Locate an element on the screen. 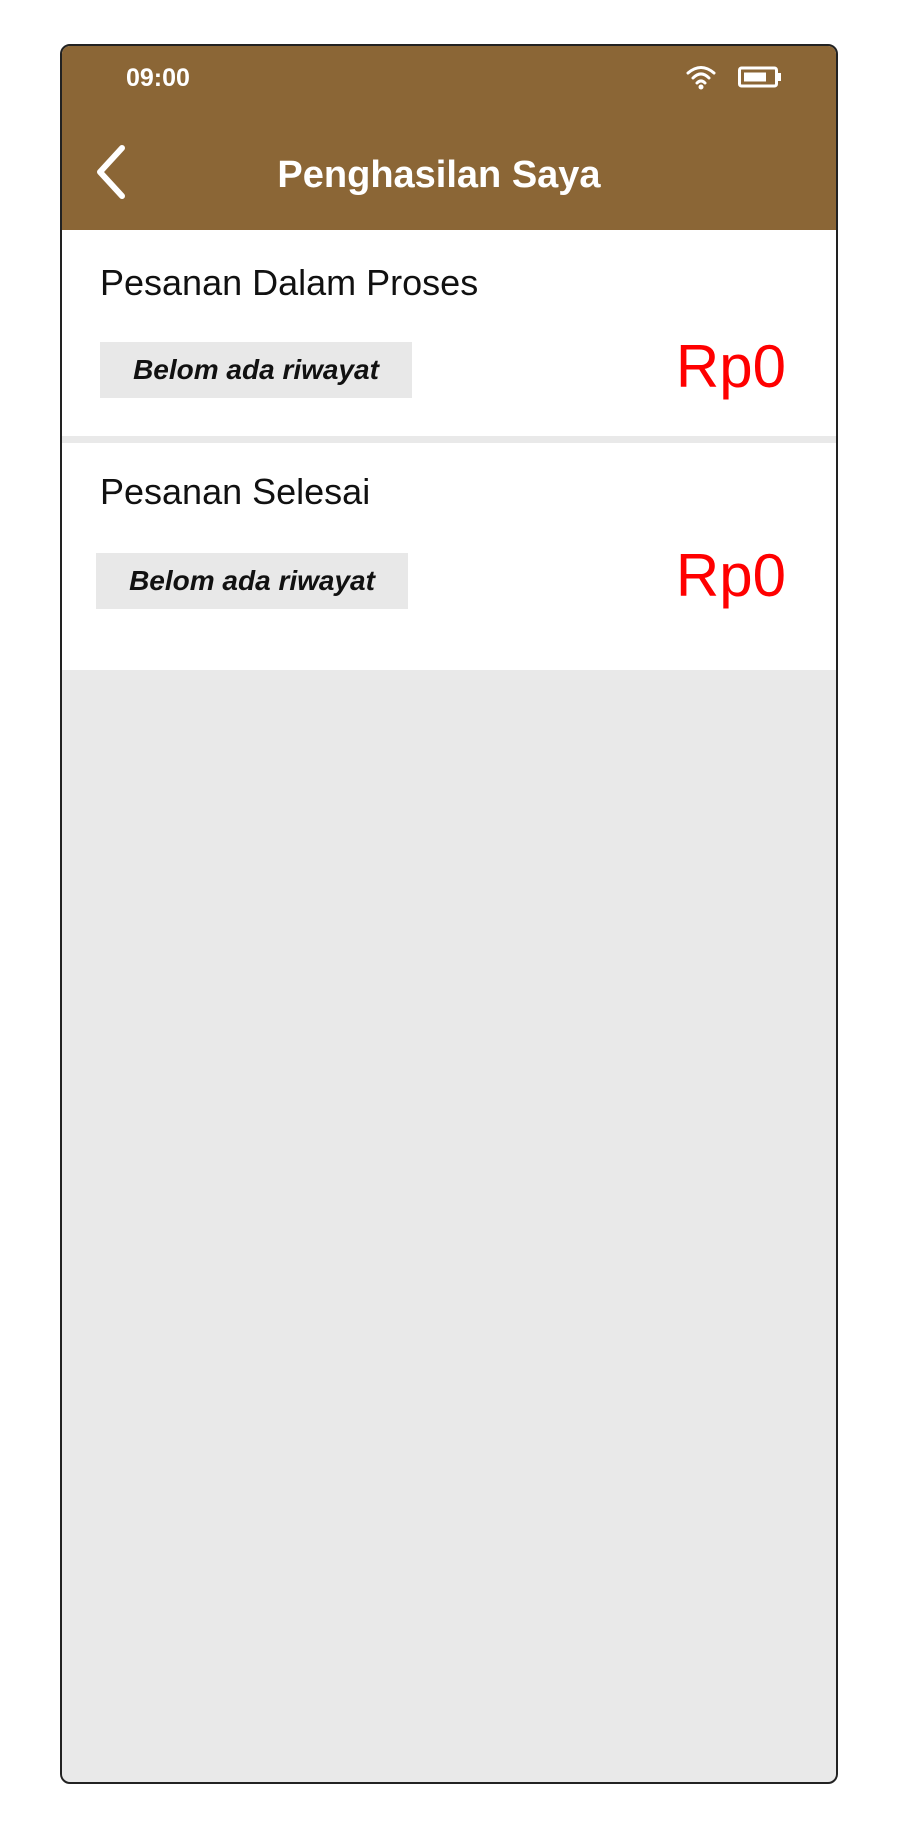 The width and height of the screenshot is (898, 1825). section-title: Pesanan Selesai is located at coordinates (235, 491).